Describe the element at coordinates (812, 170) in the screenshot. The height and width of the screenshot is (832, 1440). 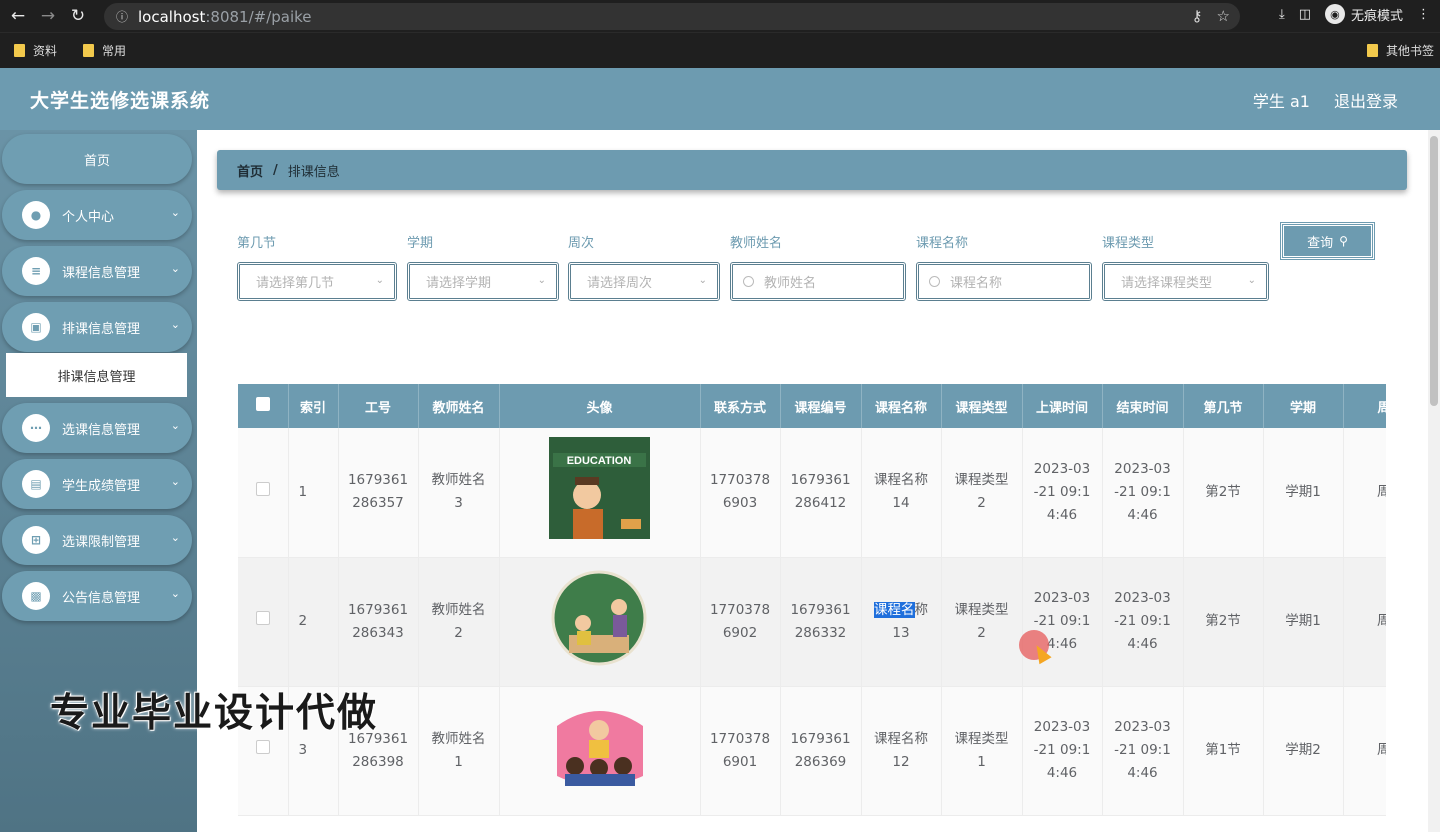
I see `breadcrumb: 首页 / 排课信息` at that location.